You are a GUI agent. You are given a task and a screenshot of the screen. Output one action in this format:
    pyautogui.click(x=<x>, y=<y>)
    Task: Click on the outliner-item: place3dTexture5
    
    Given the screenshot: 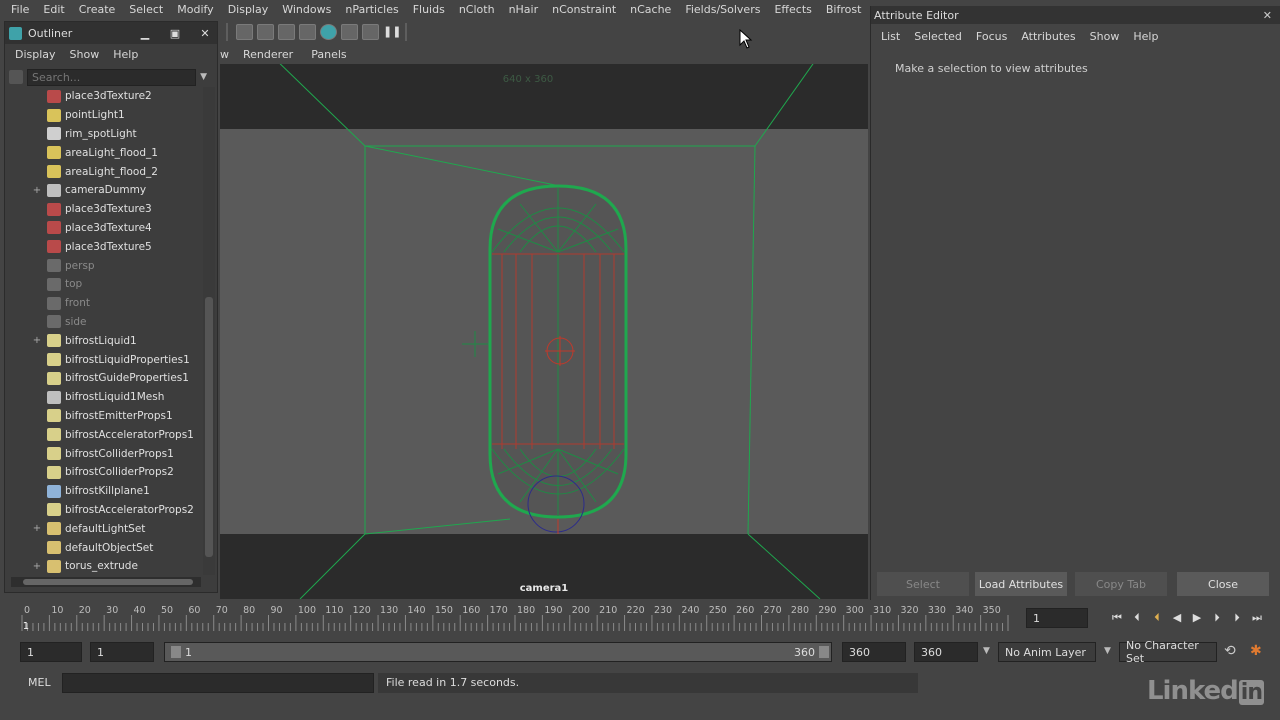 What is the action you would take?
    pyautogui.click(x=104, y=246)
    